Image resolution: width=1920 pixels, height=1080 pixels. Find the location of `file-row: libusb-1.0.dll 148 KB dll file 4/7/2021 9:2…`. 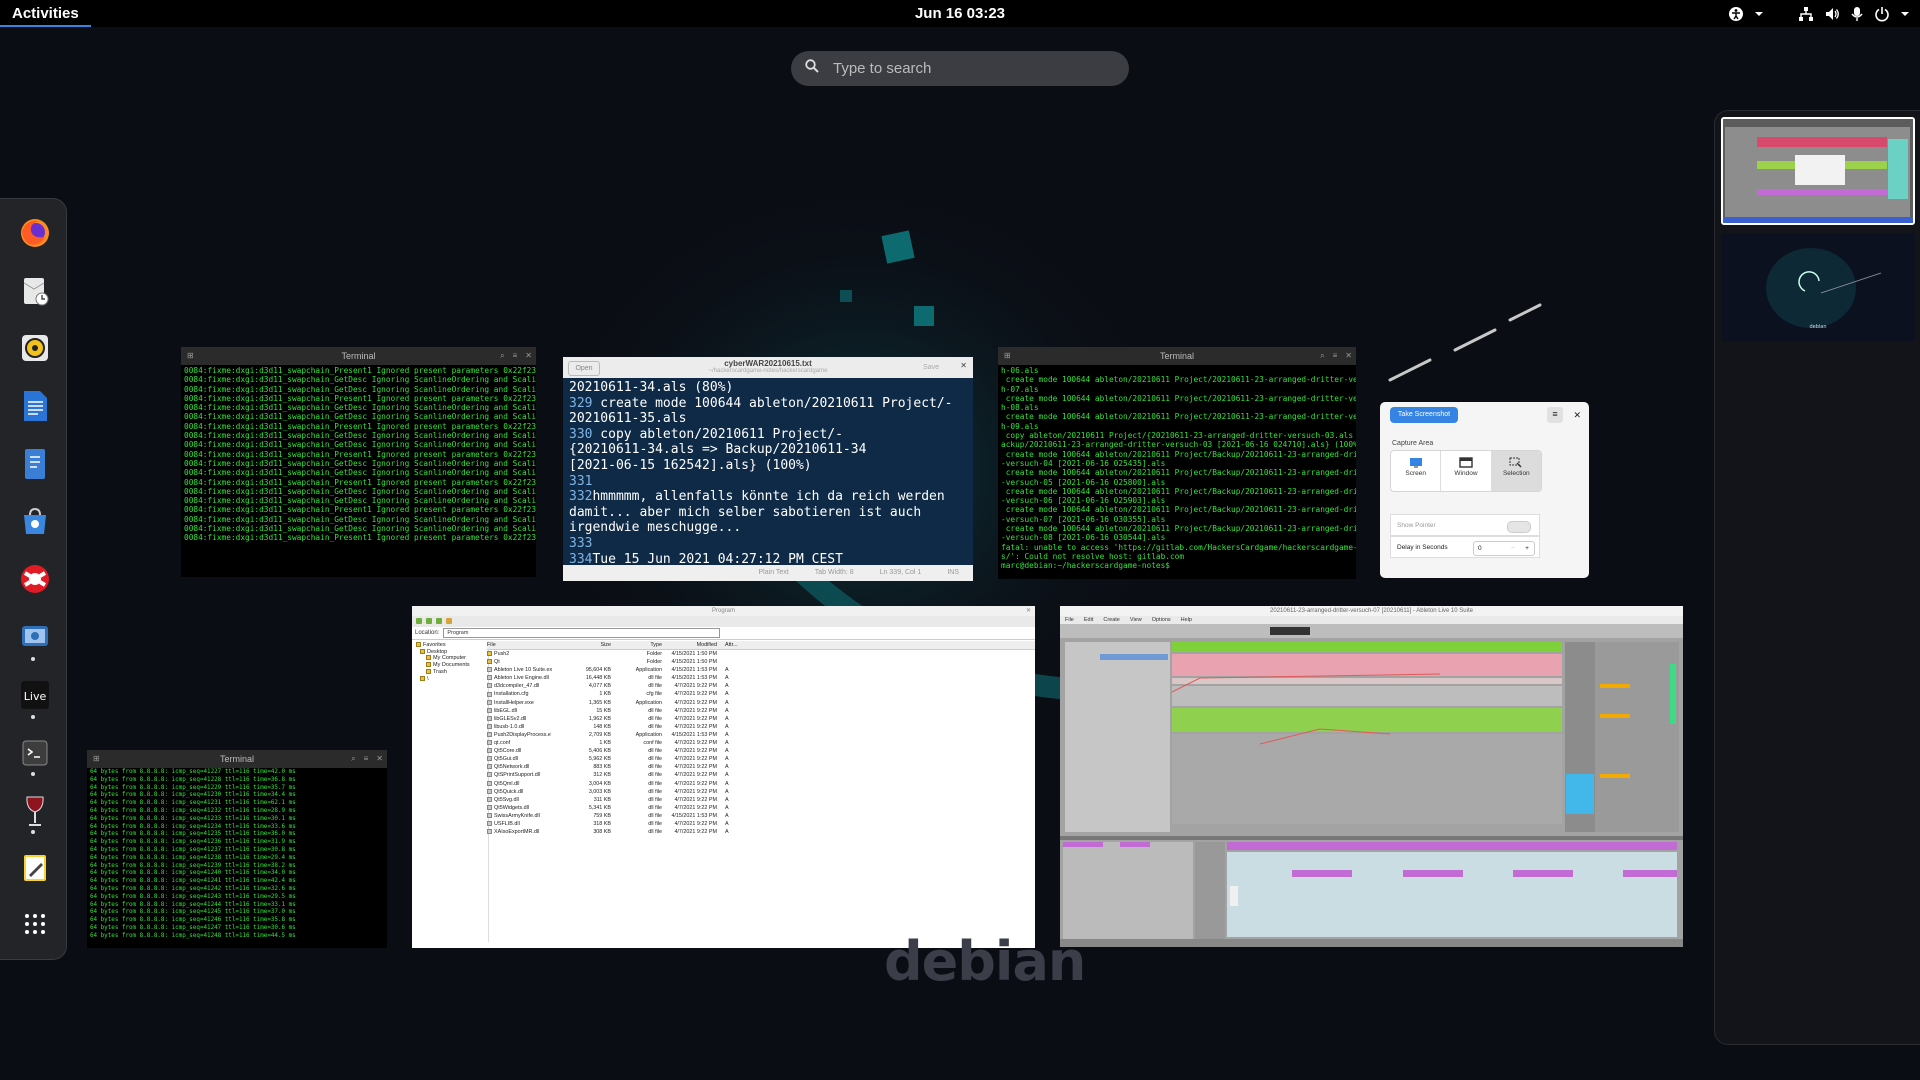

file-row: libusb-1.0.dll 148 KB dll file 4/7/2021 9:2… is located at coordinates (761, 727).